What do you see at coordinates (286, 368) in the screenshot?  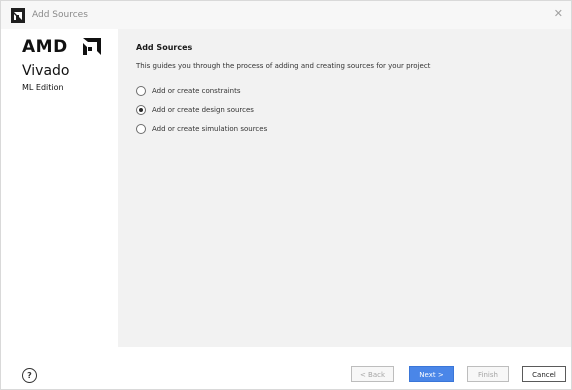 I see `button-bar: ? < Back Next > Finish Cancel` at bounding box center [286, 368].